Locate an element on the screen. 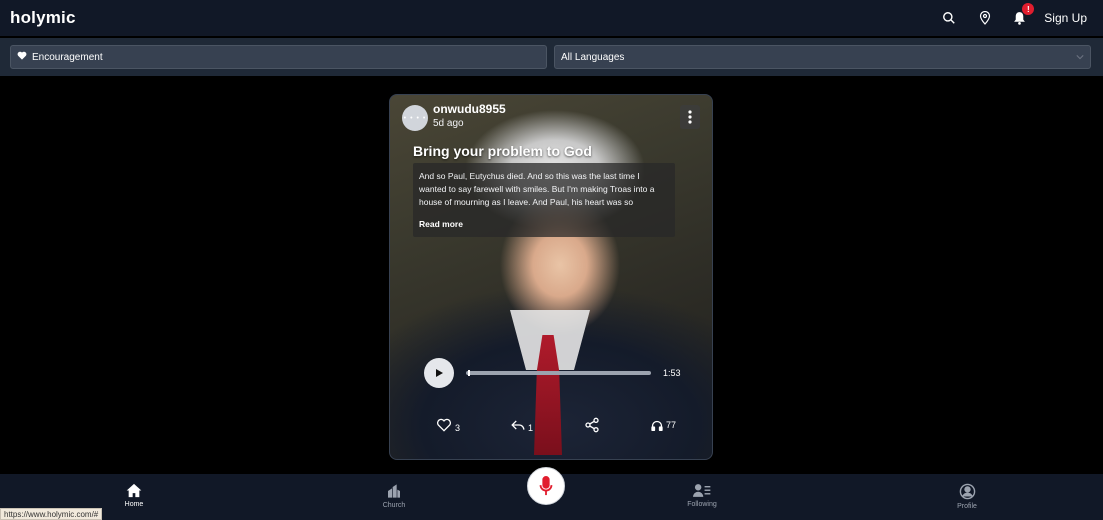 The height and width of the screenshot is (520, 1103). read-more-link: Read more is located at coordinates (544, 224).